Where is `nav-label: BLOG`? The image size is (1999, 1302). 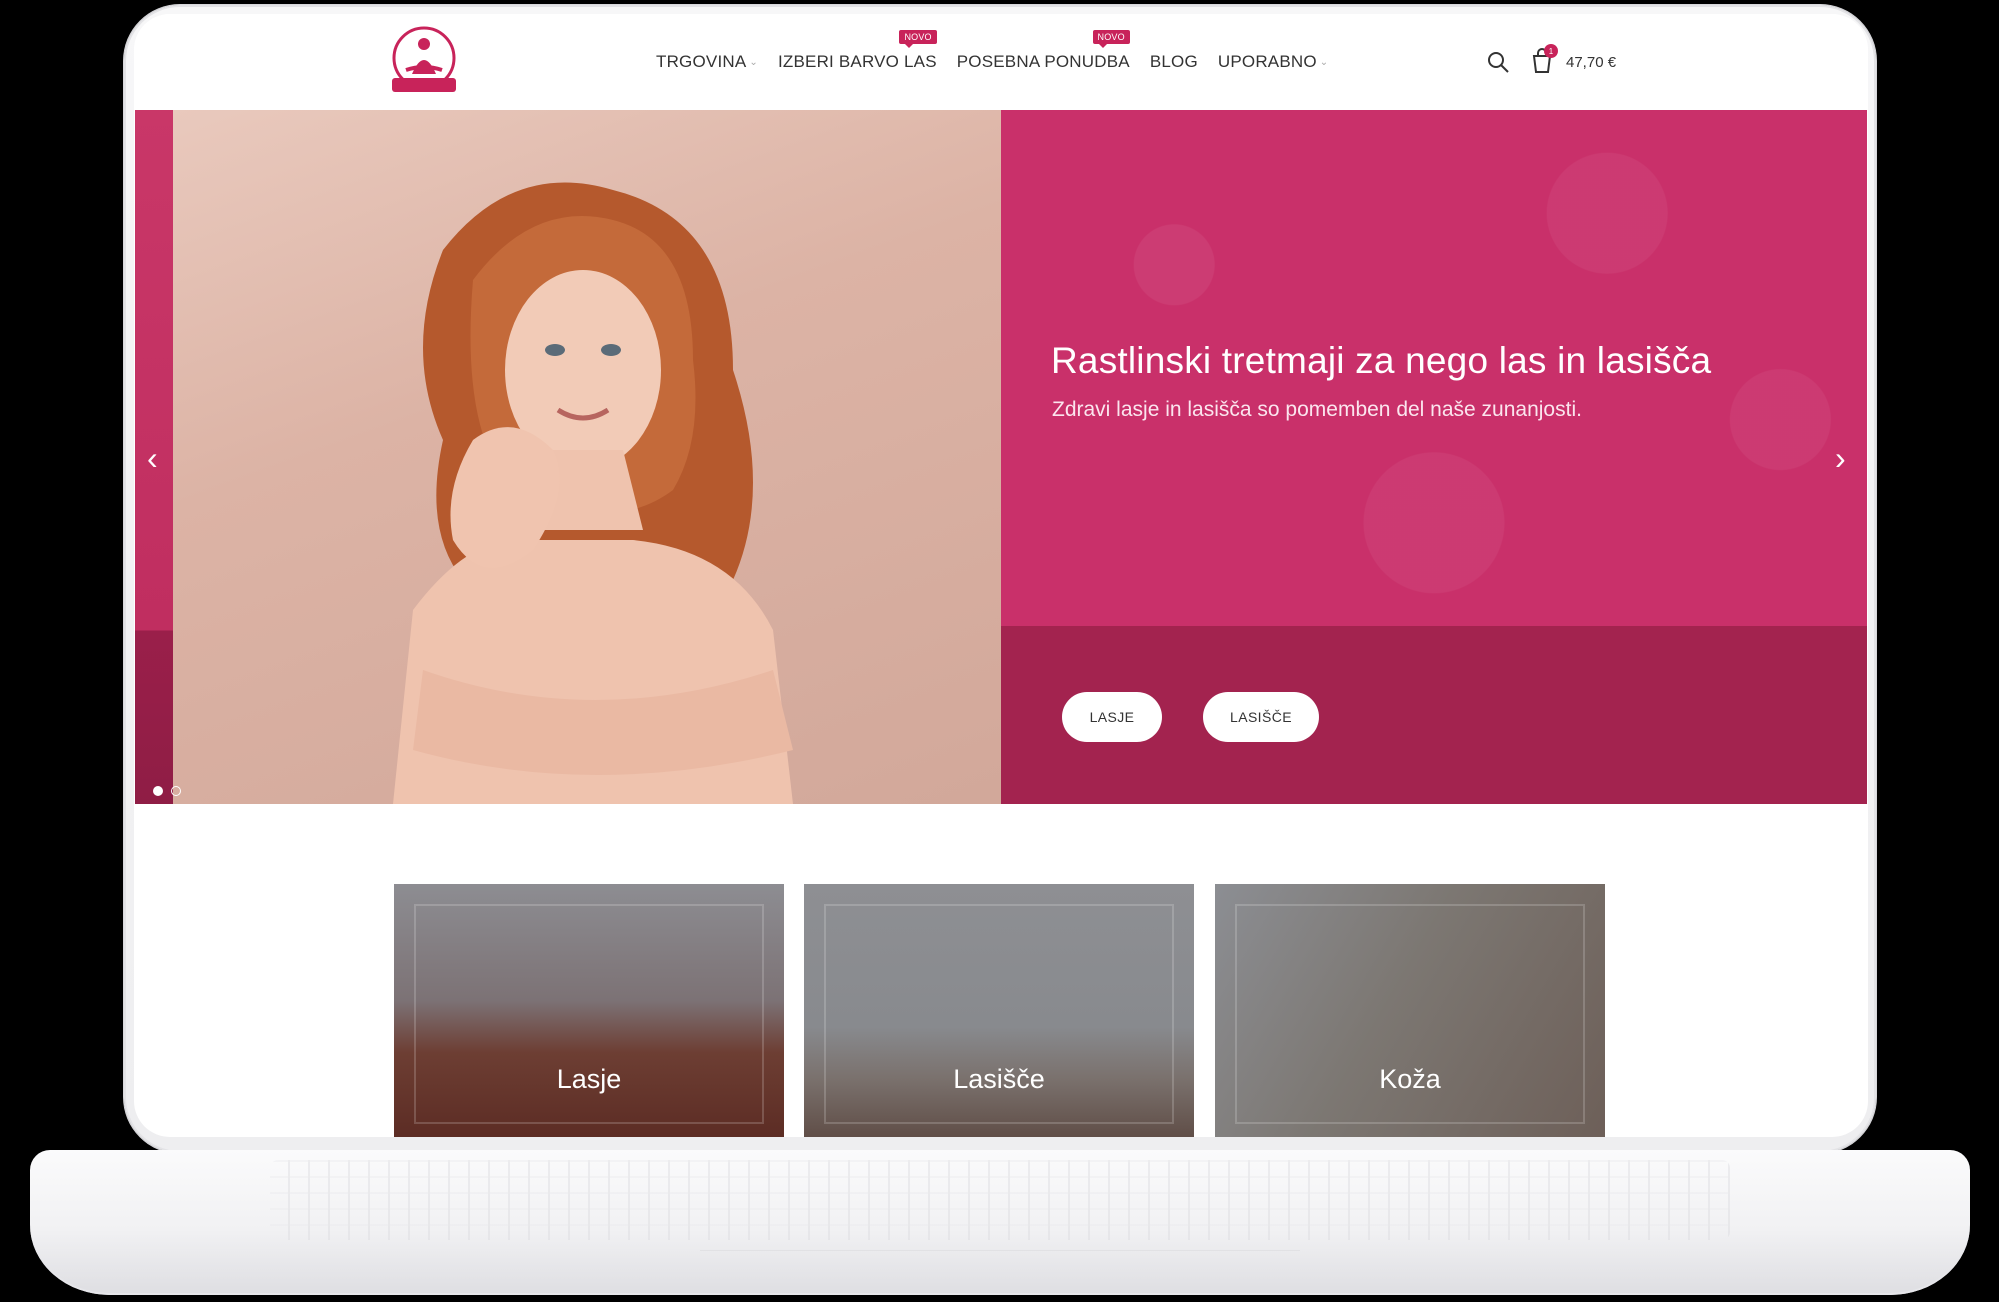 nav-label: BLOG is located at coordinates (1173, 61).